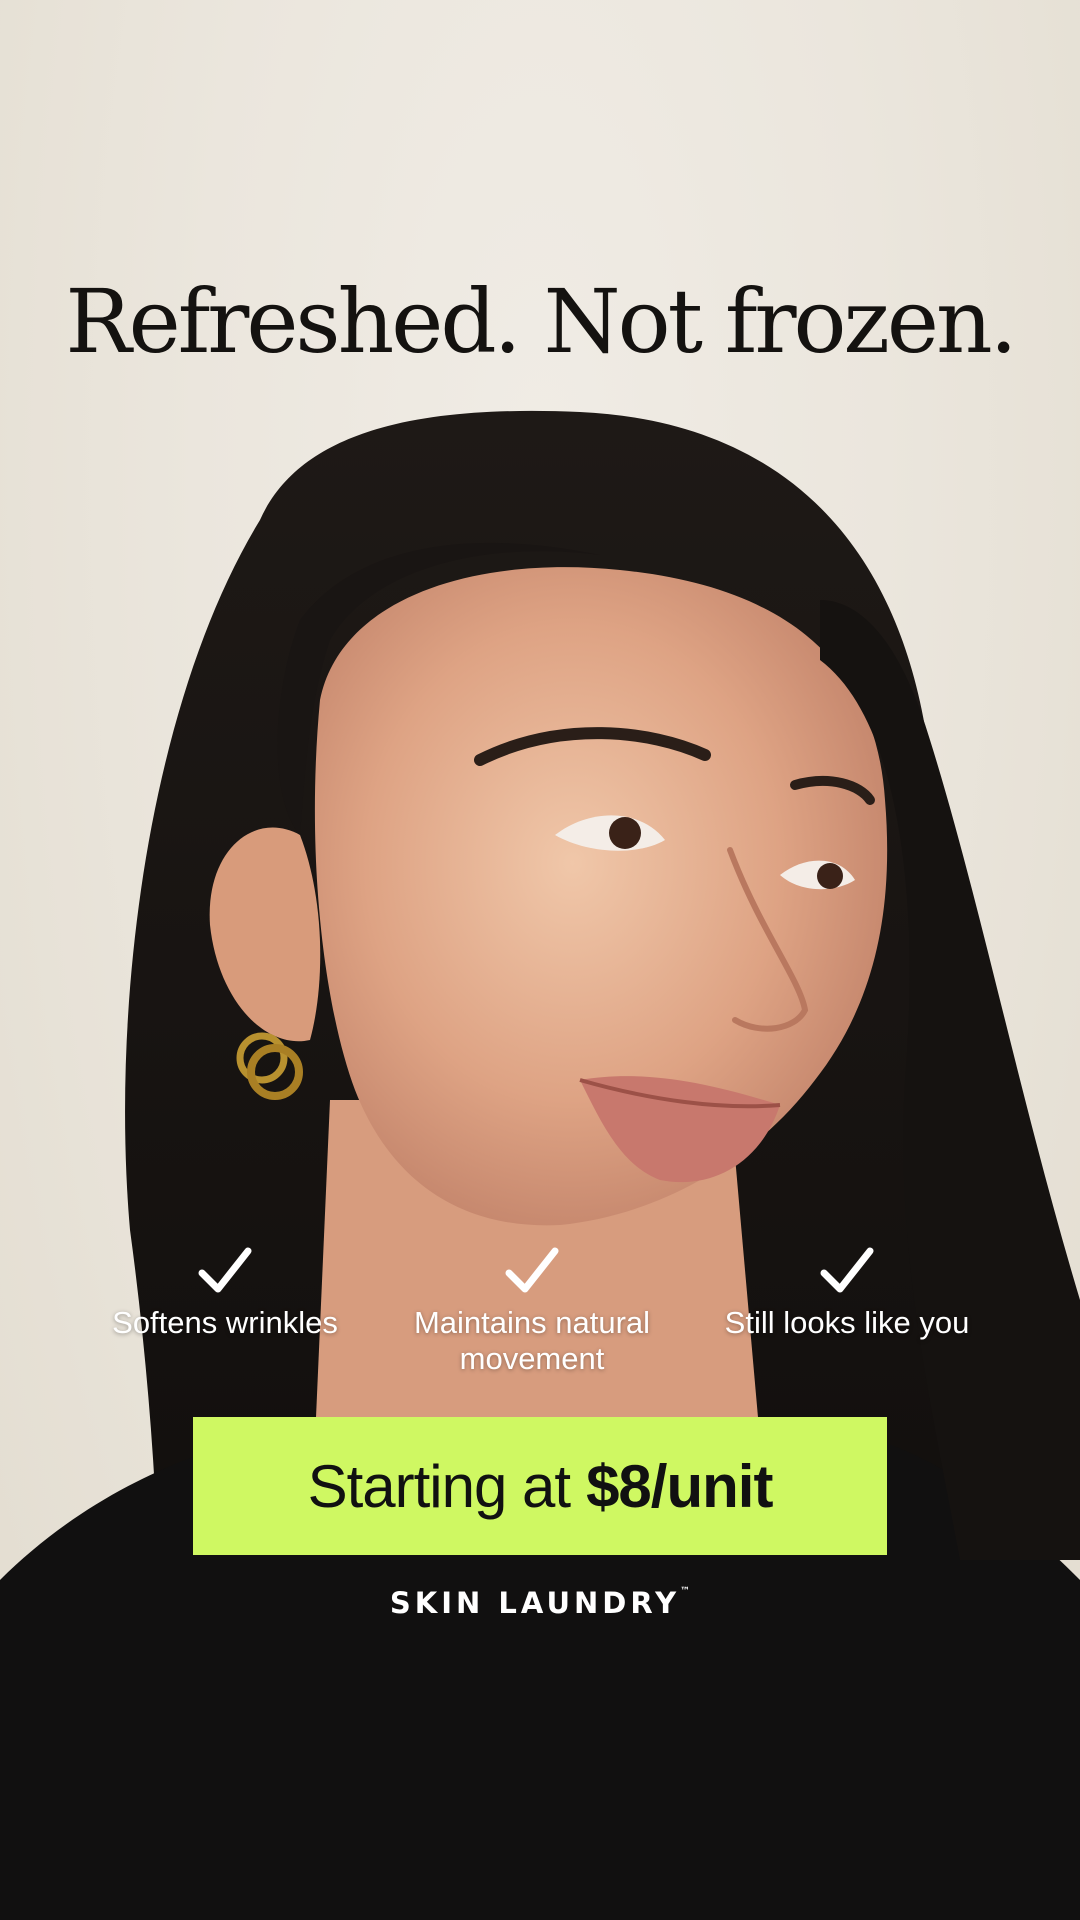 The image size is (1080, 1920). Describe the element at coordinates (847, 1322) in the screenshot. I see `feature-label: Still looks like you` at that location.